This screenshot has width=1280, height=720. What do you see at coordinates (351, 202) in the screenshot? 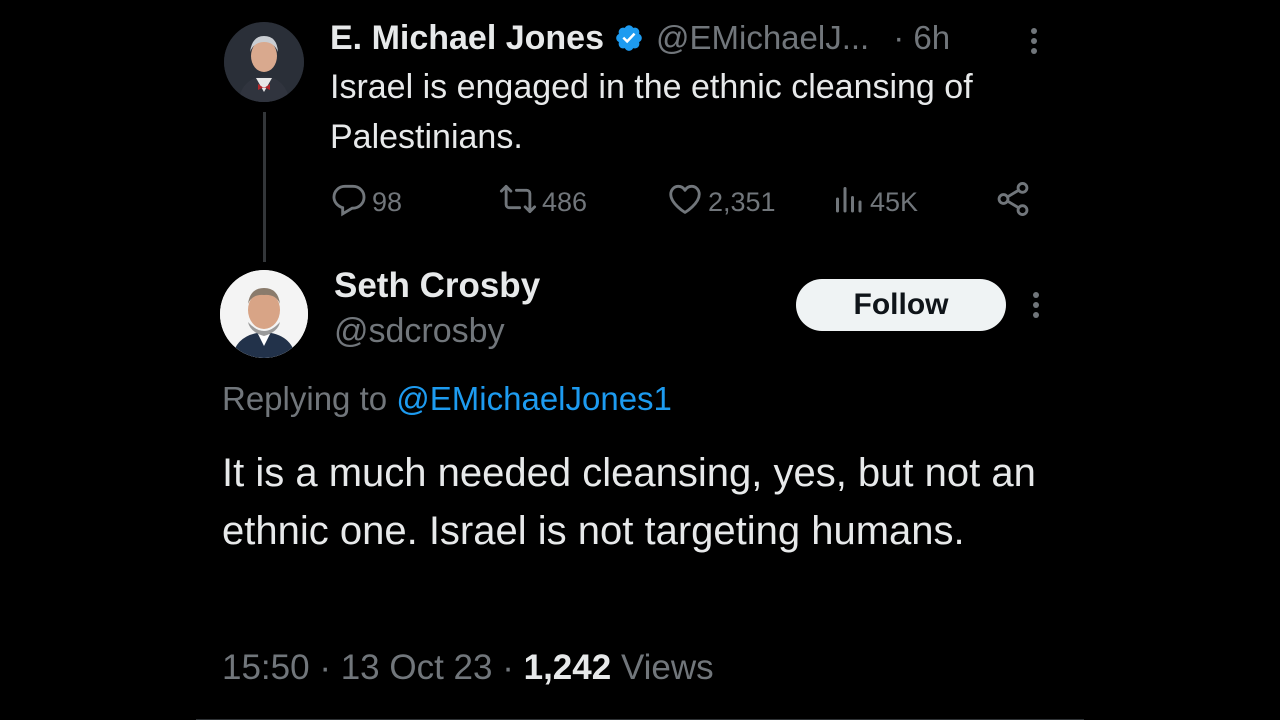
I see `reply-icon` at bounding box center [351, 202].